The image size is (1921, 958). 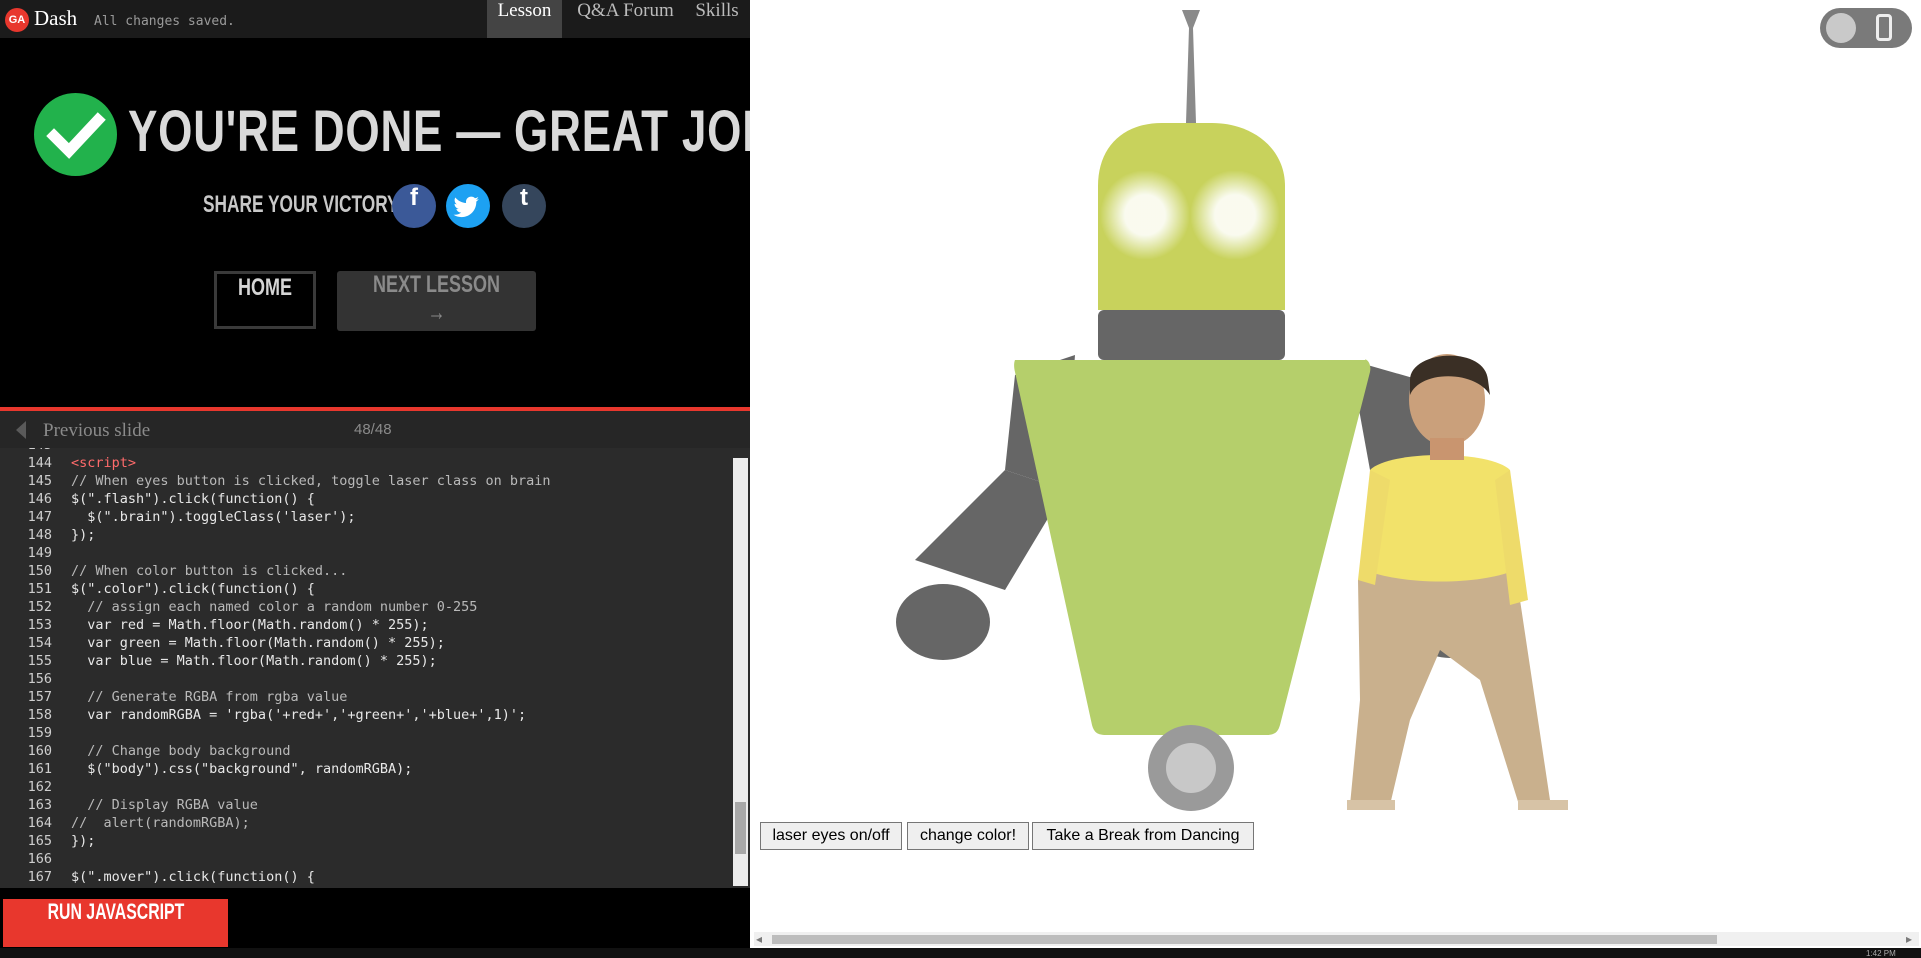 What do you see at coordinates (1244, 939) in the screenshot?
I see `preview-scrollbar-thumb` at bounding box center [1244, 939].